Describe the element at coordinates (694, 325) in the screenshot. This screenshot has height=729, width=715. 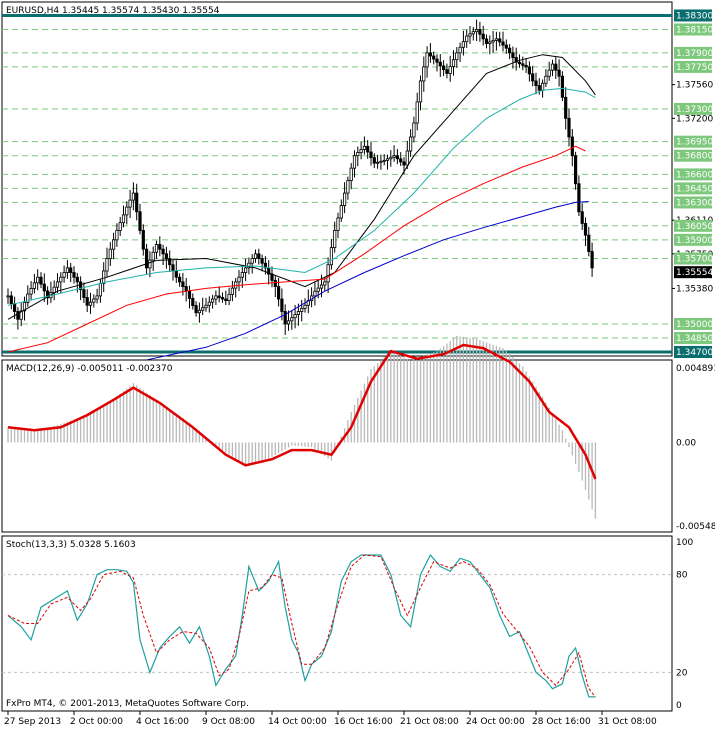
I see `price-label: 1.35000` at that location.